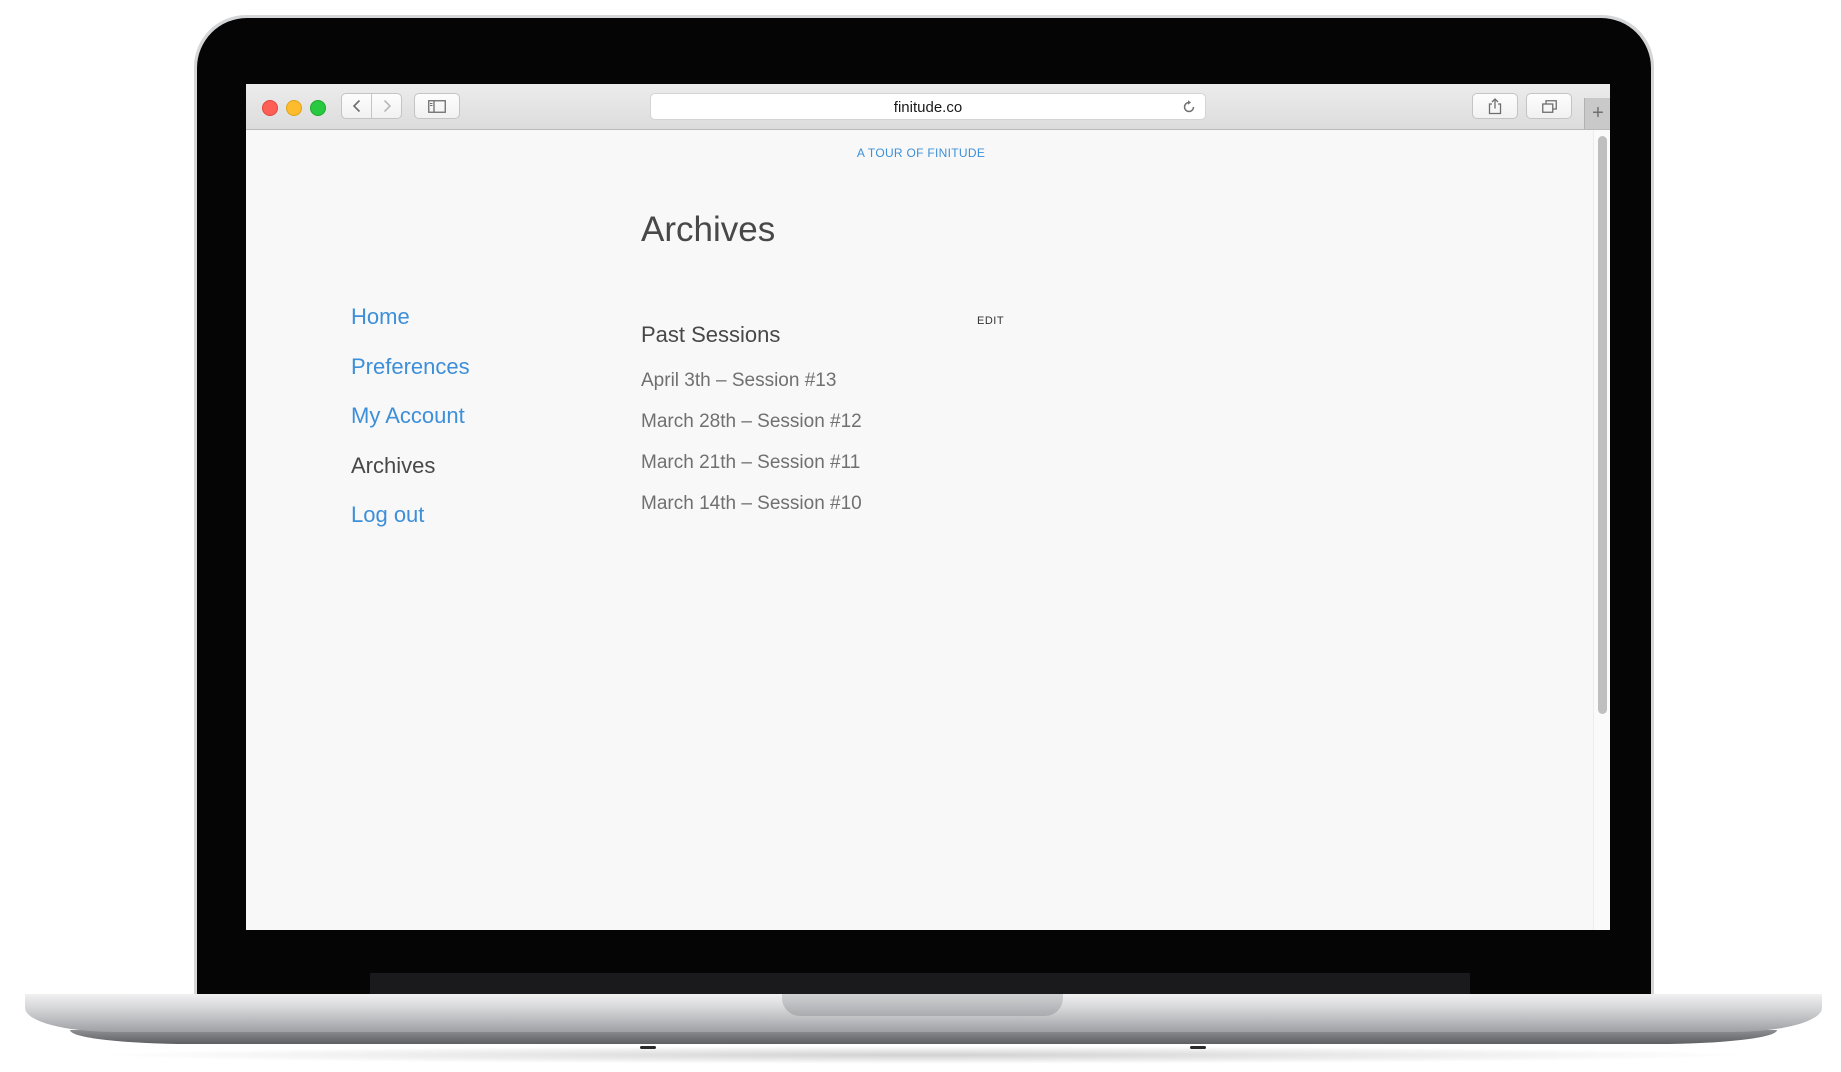  I want to click on address-bar: finitude.co, so click(928, 106).